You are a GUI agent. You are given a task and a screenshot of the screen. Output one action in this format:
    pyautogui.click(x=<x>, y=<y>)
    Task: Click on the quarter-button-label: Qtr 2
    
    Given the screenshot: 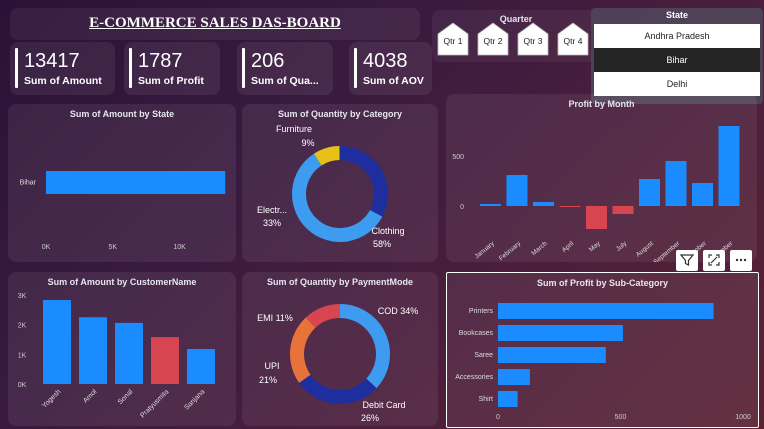 What is the action you would take?
    pyautogui.click(x=493, y=41)
    